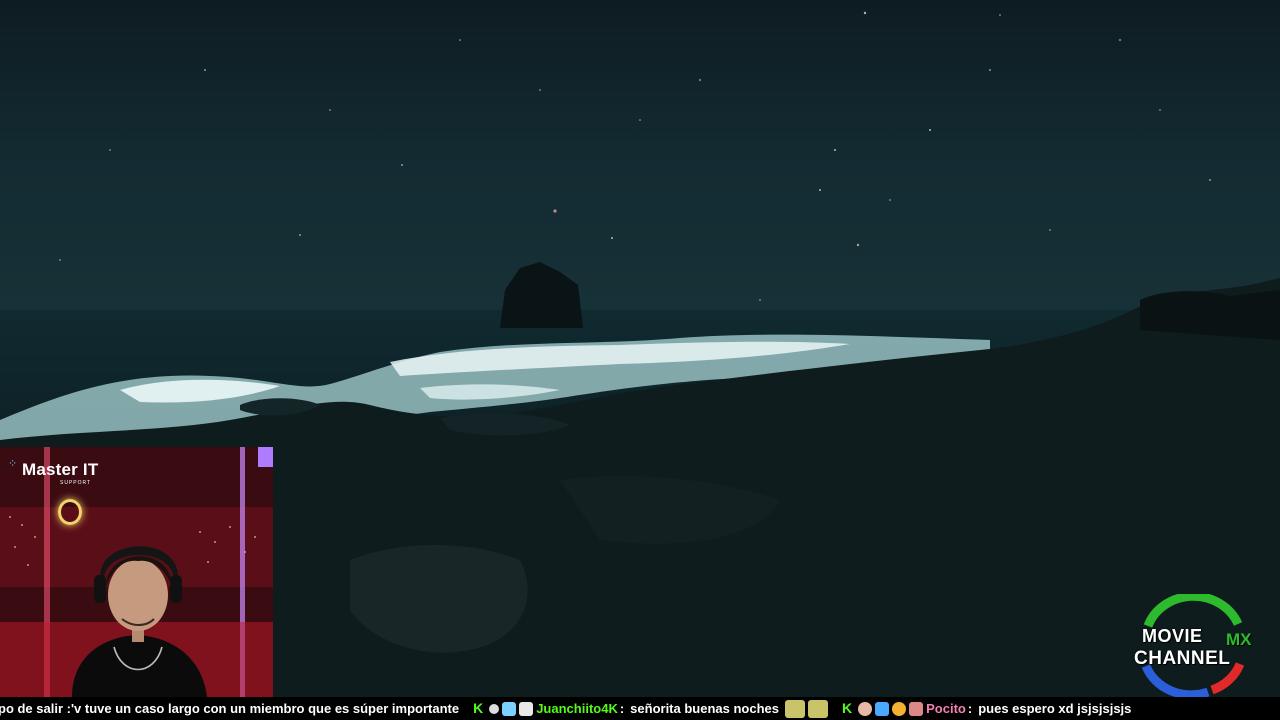 This screenshot has height=720, width=1280. Describe the element at coordinates (139, 621) in the screenshot. I see `streamer-person` at that location.